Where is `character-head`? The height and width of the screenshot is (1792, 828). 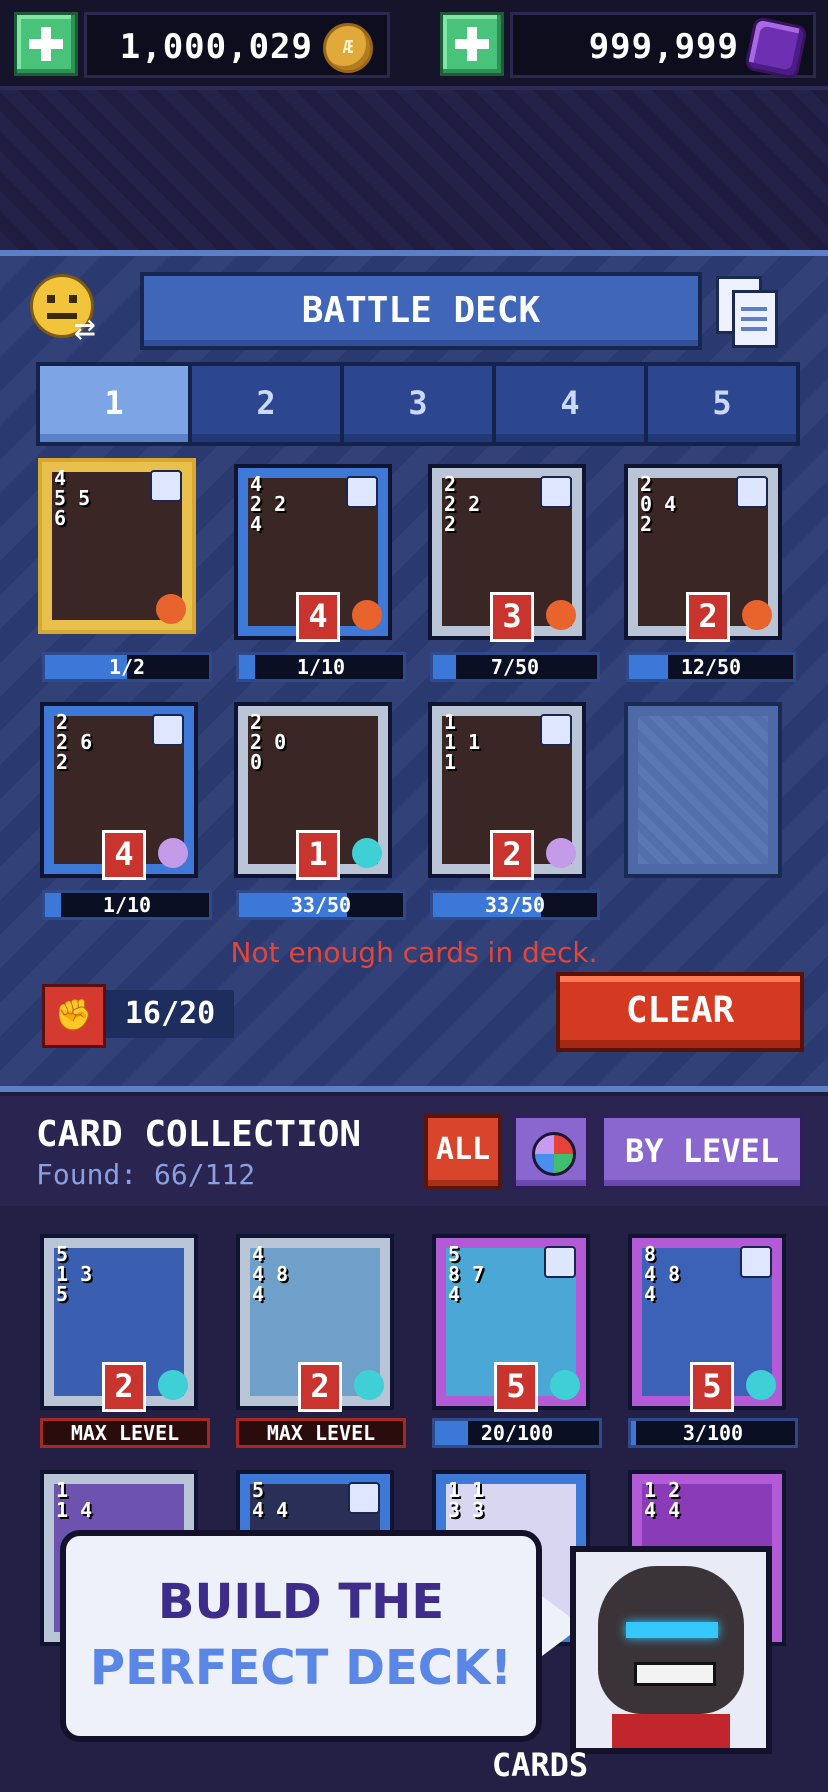
character-head is located at coordinates (671, 1640).